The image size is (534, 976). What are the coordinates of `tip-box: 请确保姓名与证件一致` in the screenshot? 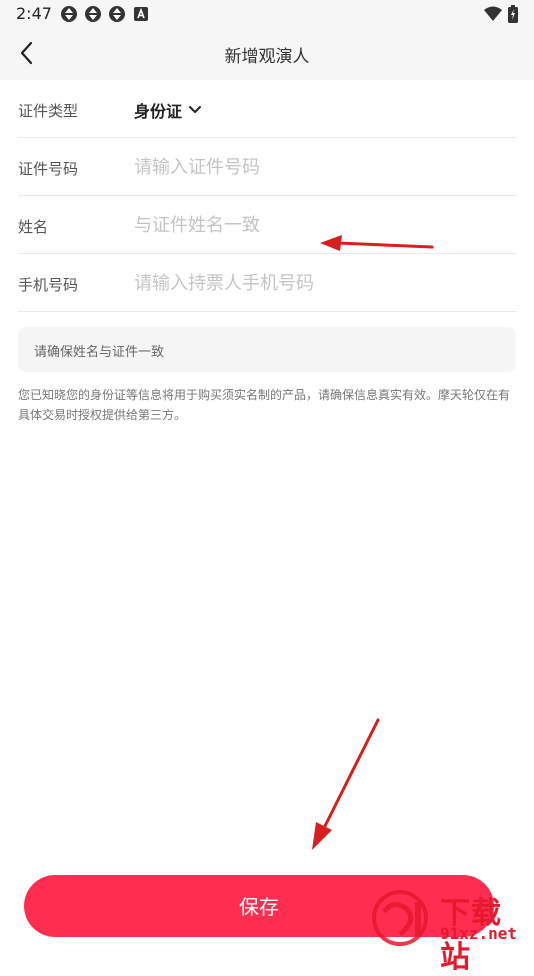 It's located at (267, 349).